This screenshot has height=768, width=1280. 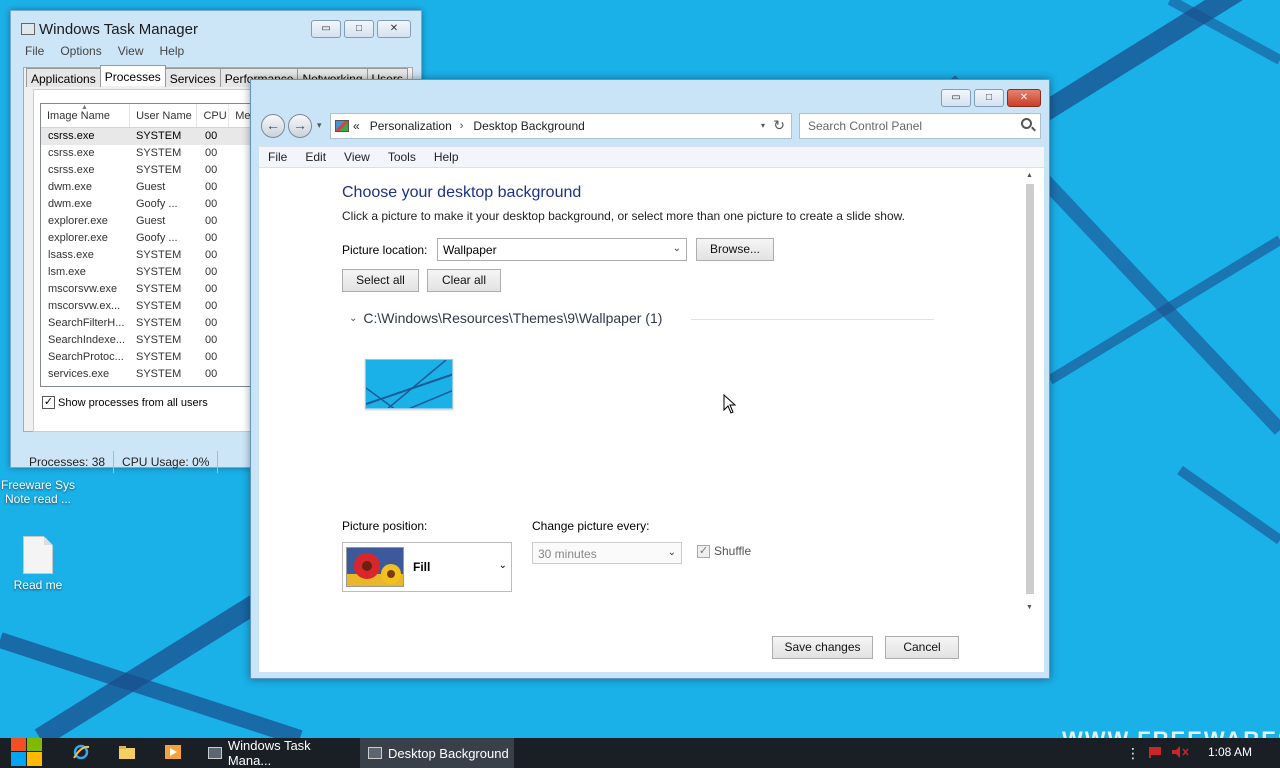 What do you see at coordinates (1156, 752) in the screenshot?
I see `action-center-flag-icon` at bounding box center [1156, 752].